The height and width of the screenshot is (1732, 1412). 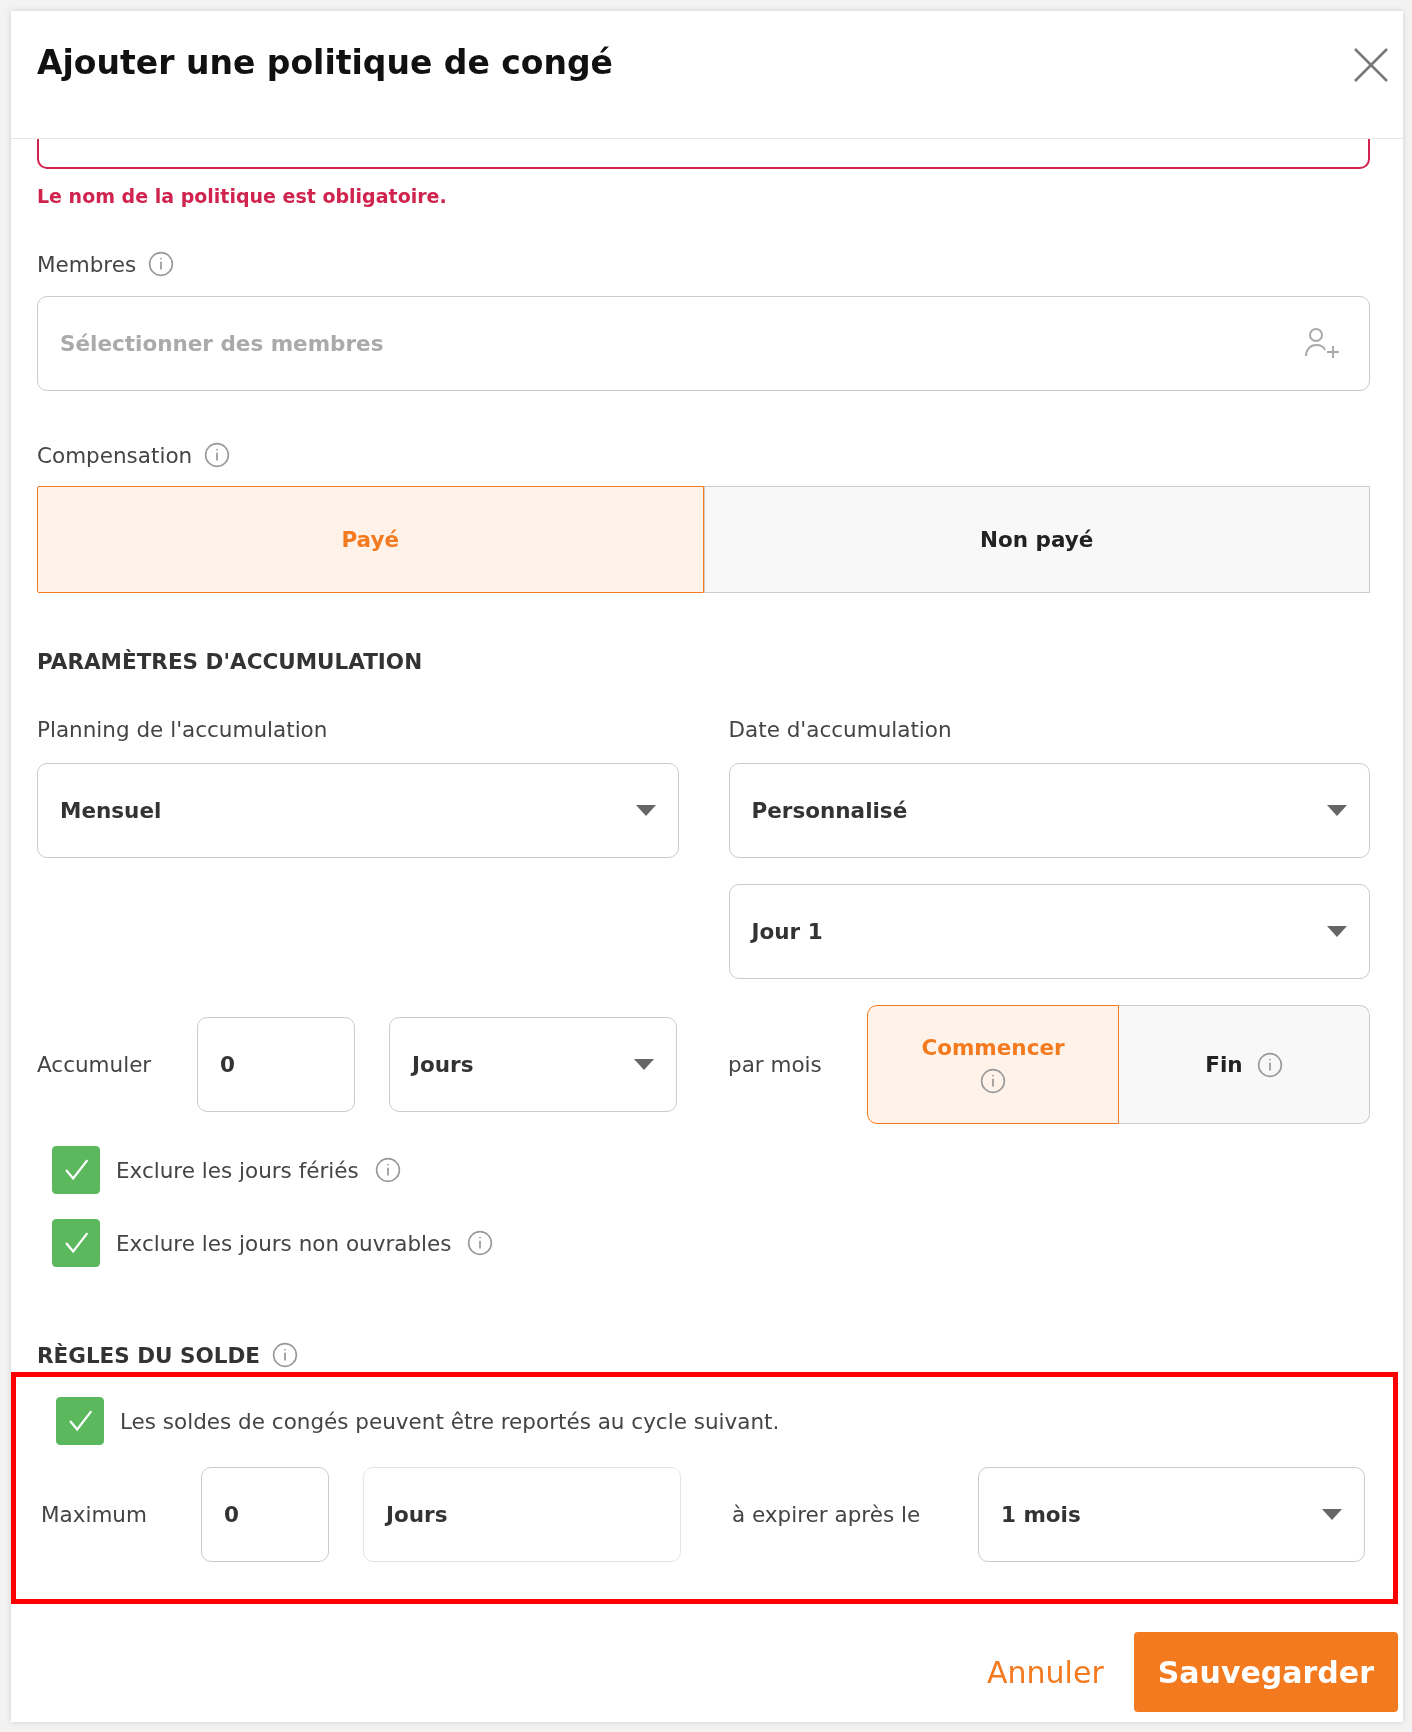 What do you see at coordinates (276, 1064) in the screenshot?
I see `amount-field: 0` at bounding box center [276, 1064].